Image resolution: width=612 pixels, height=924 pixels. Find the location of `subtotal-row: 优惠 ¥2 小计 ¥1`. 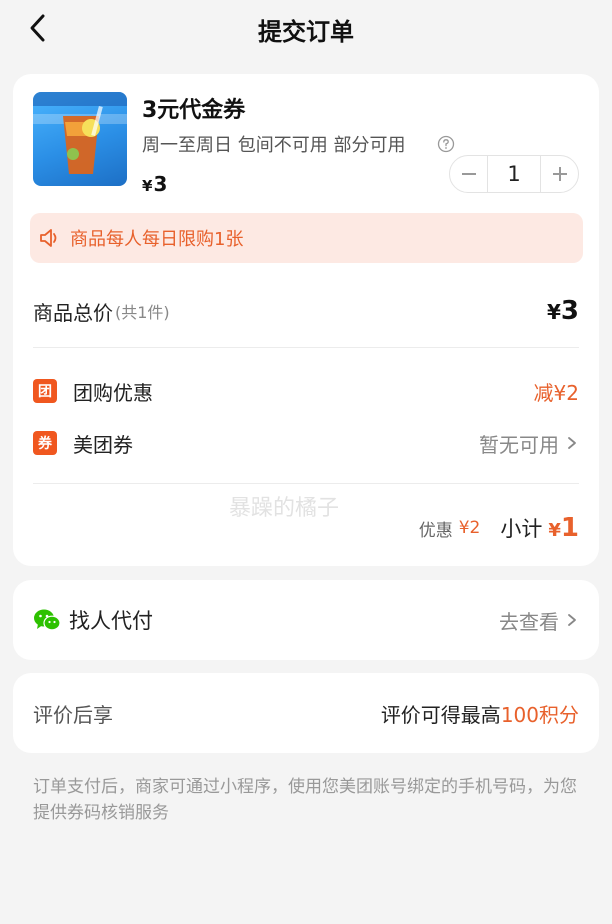

subtotal-row: 优惠 ¥2 小计 ¥1 is located at coordinates (306, 528).